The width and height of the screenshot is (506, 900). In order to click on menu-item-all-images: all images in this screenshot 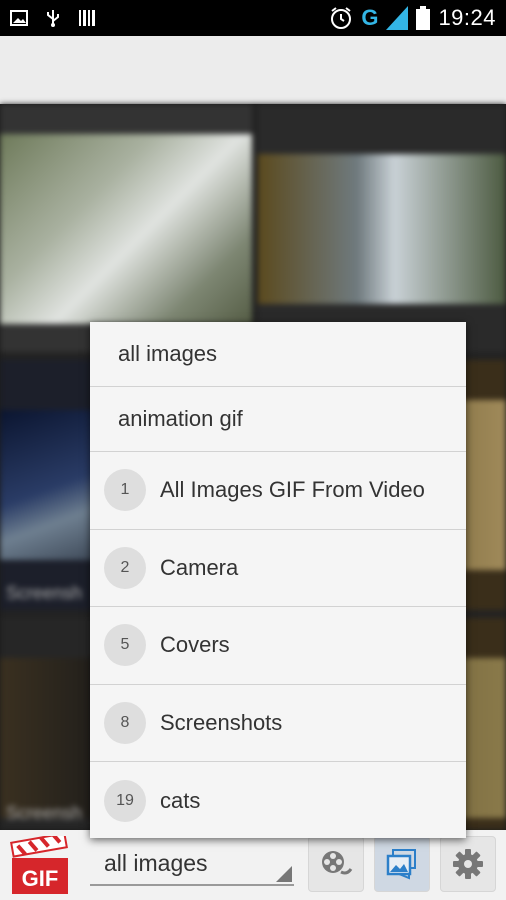, I will do `click(278, 354)`.